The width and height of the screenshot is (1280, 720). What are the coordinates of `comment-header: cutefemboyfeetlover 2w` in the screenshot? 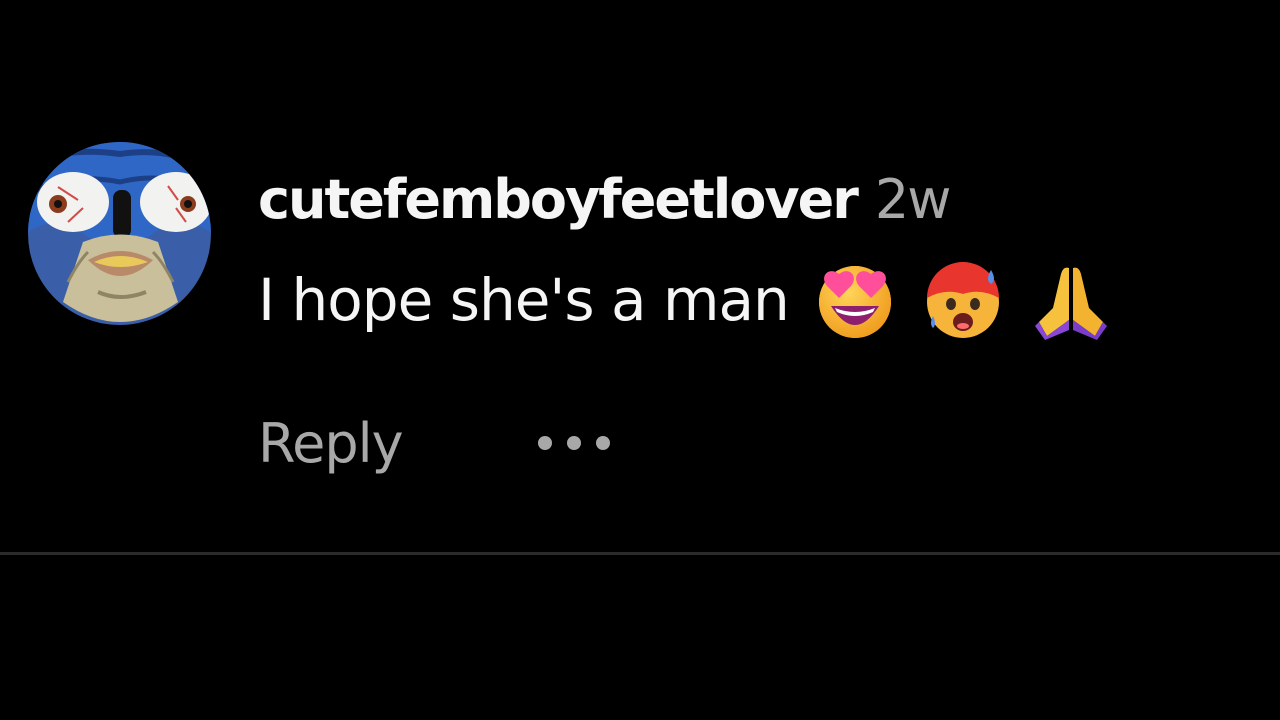 It's located at (605, 203).